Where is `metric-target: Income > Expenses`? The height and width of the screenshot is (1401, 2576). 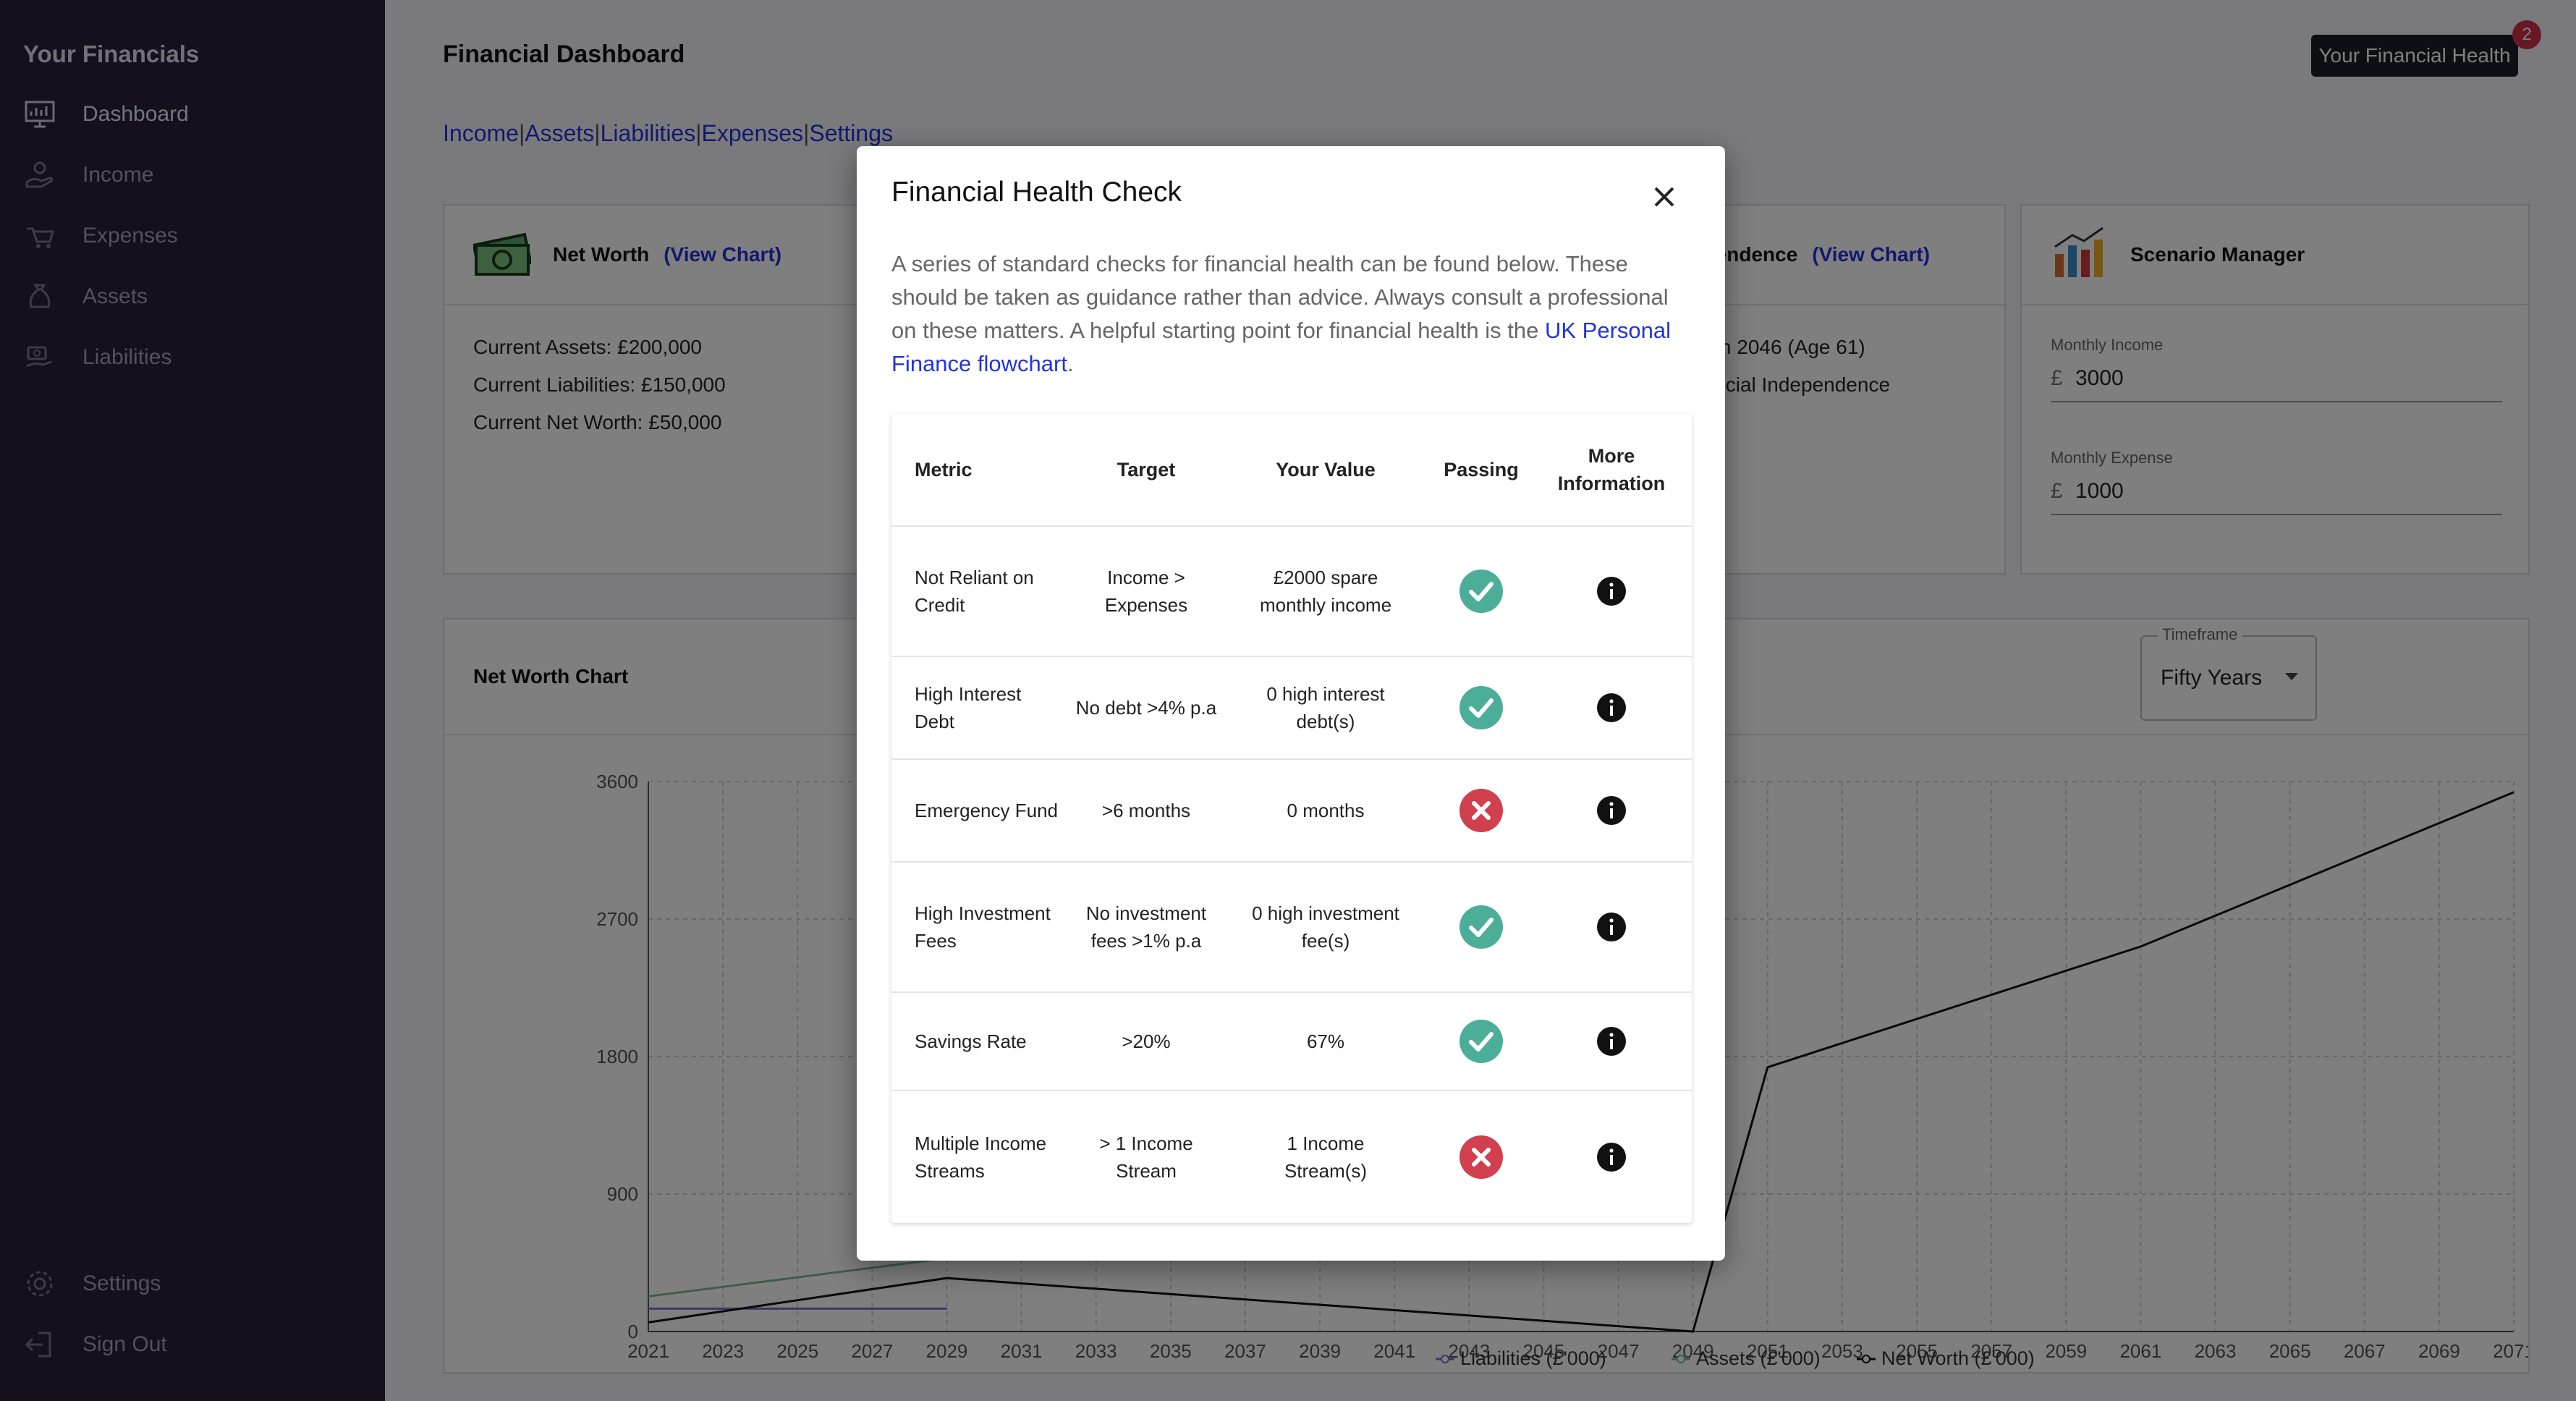
metric-target: Income > Expenses is located at coordinates (1146, 591).